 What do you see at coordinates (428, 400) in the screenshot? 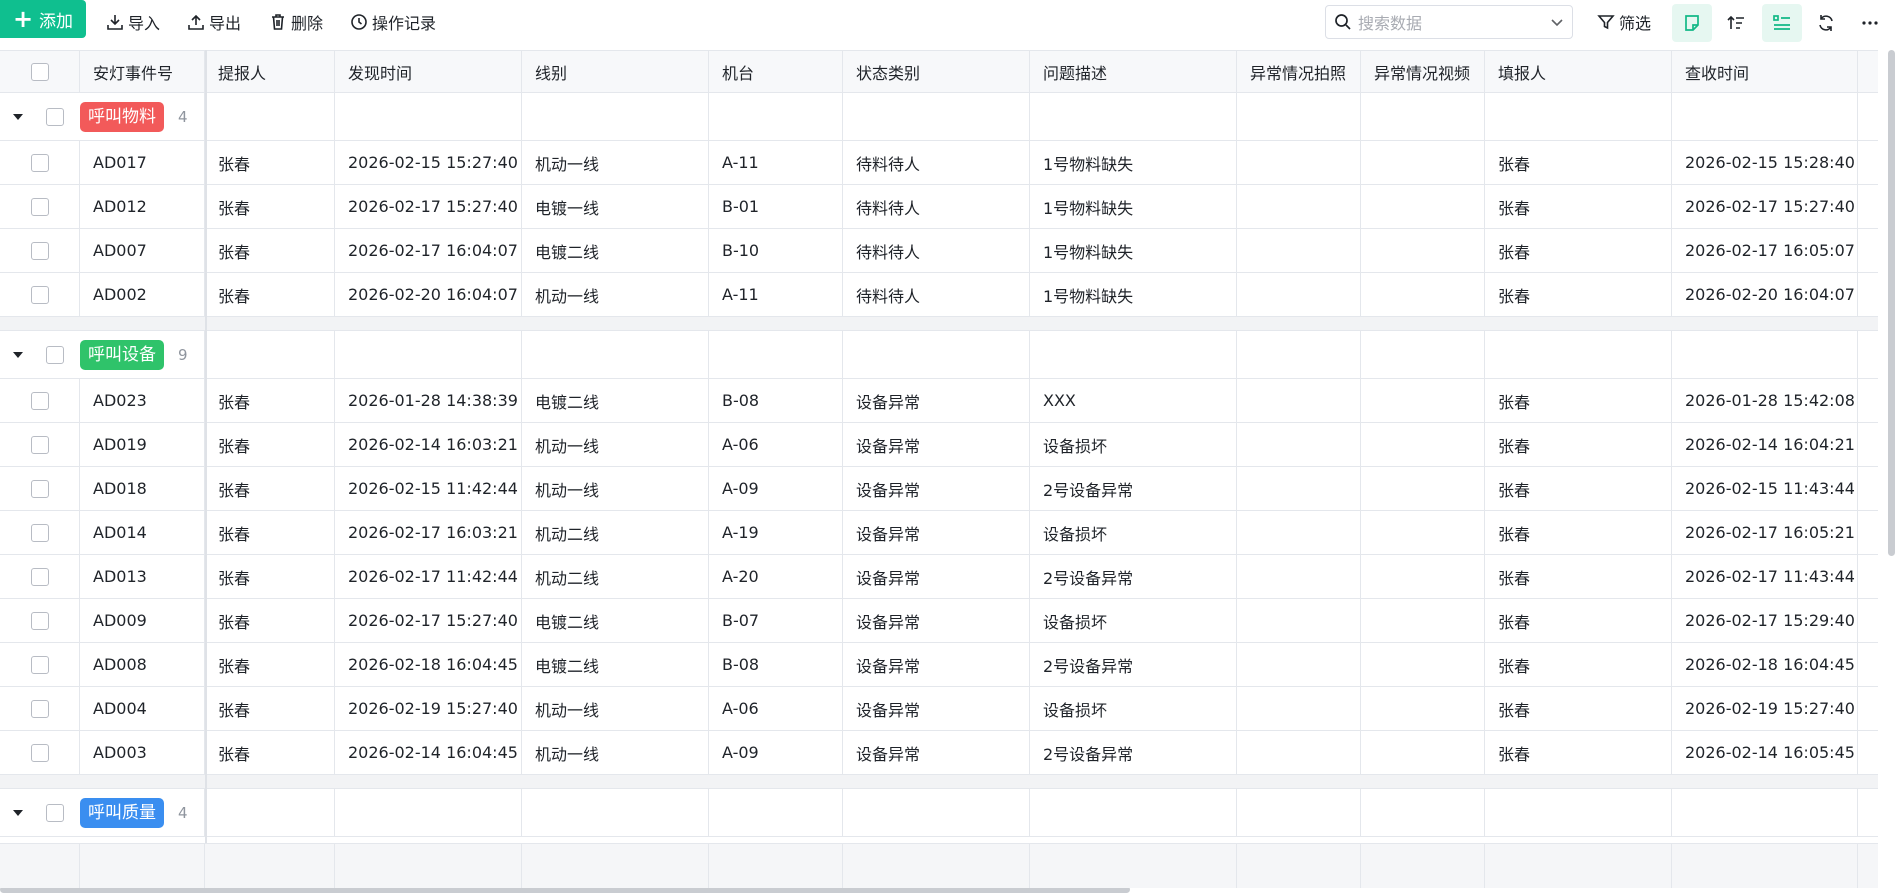
I see `table-cell: 2026-01-28 14:38:39` at bounding box center [428, 400].